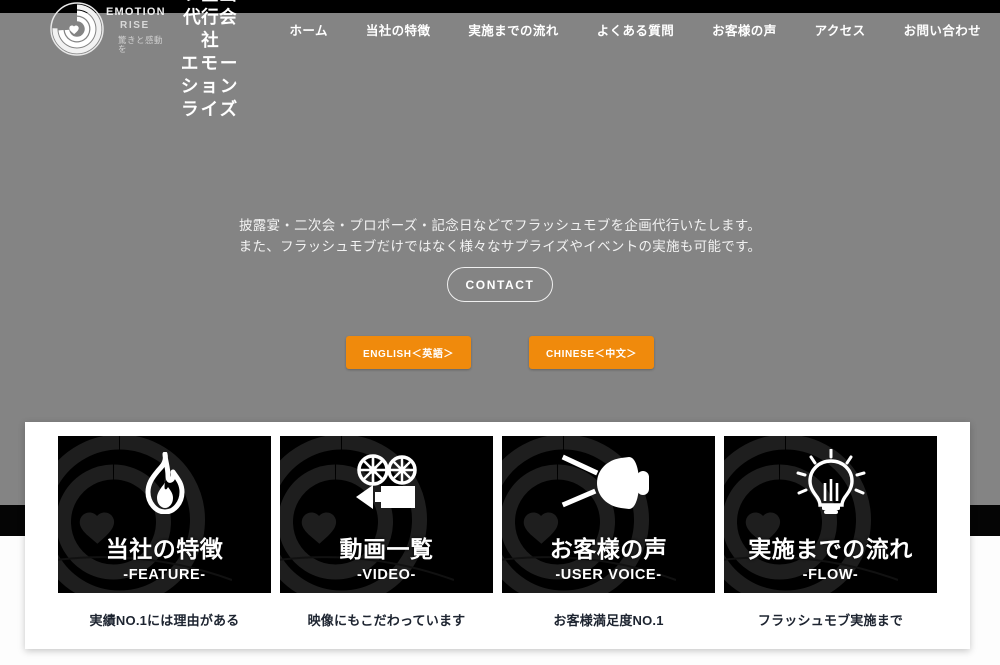 This screenshot has width=1000, height=665. I want to click on card-user-voice-titles: お客様の声 -USER VOICE-, so click(608, 559).